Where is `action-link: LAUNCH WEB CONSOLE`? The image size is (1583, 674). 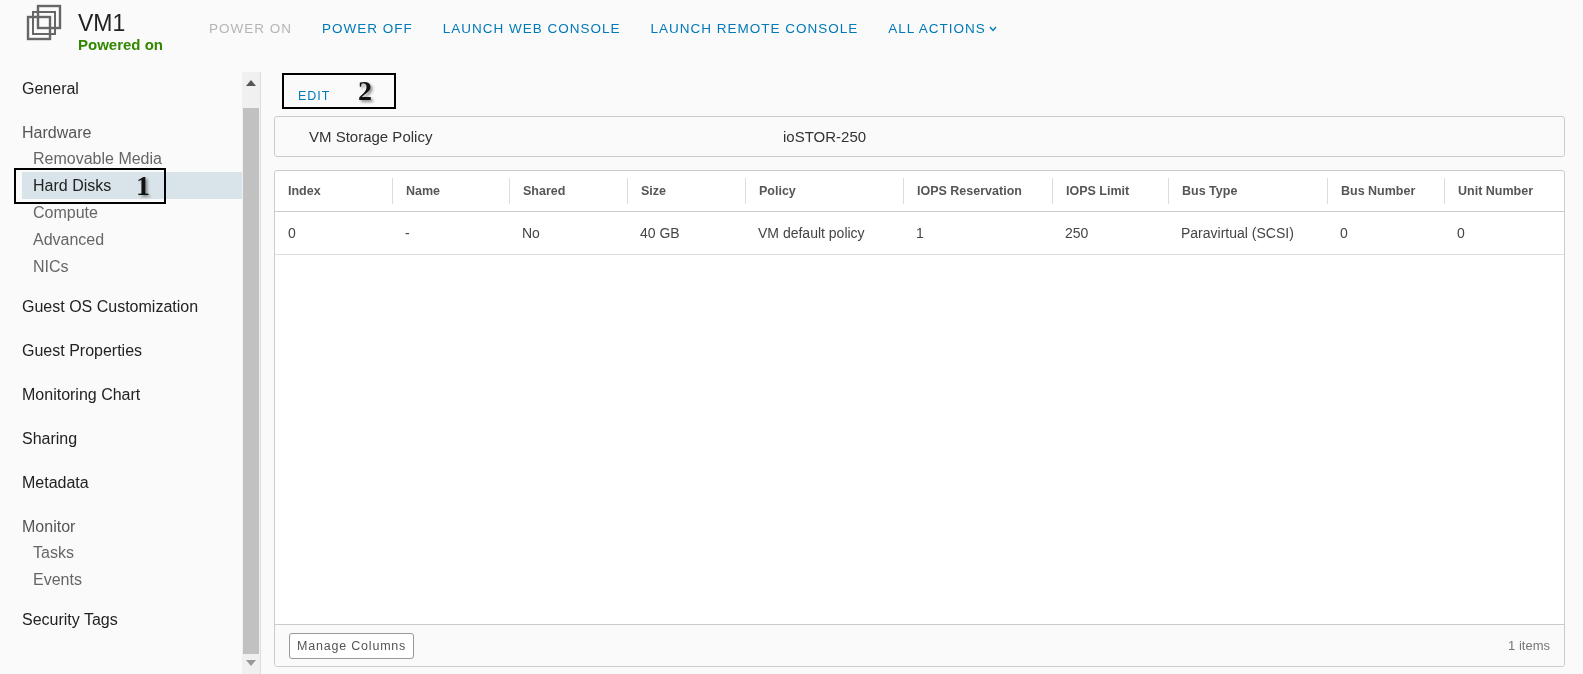 action-link: LAUNCH WEB CONSOLE is located at coordinates (531, 28).